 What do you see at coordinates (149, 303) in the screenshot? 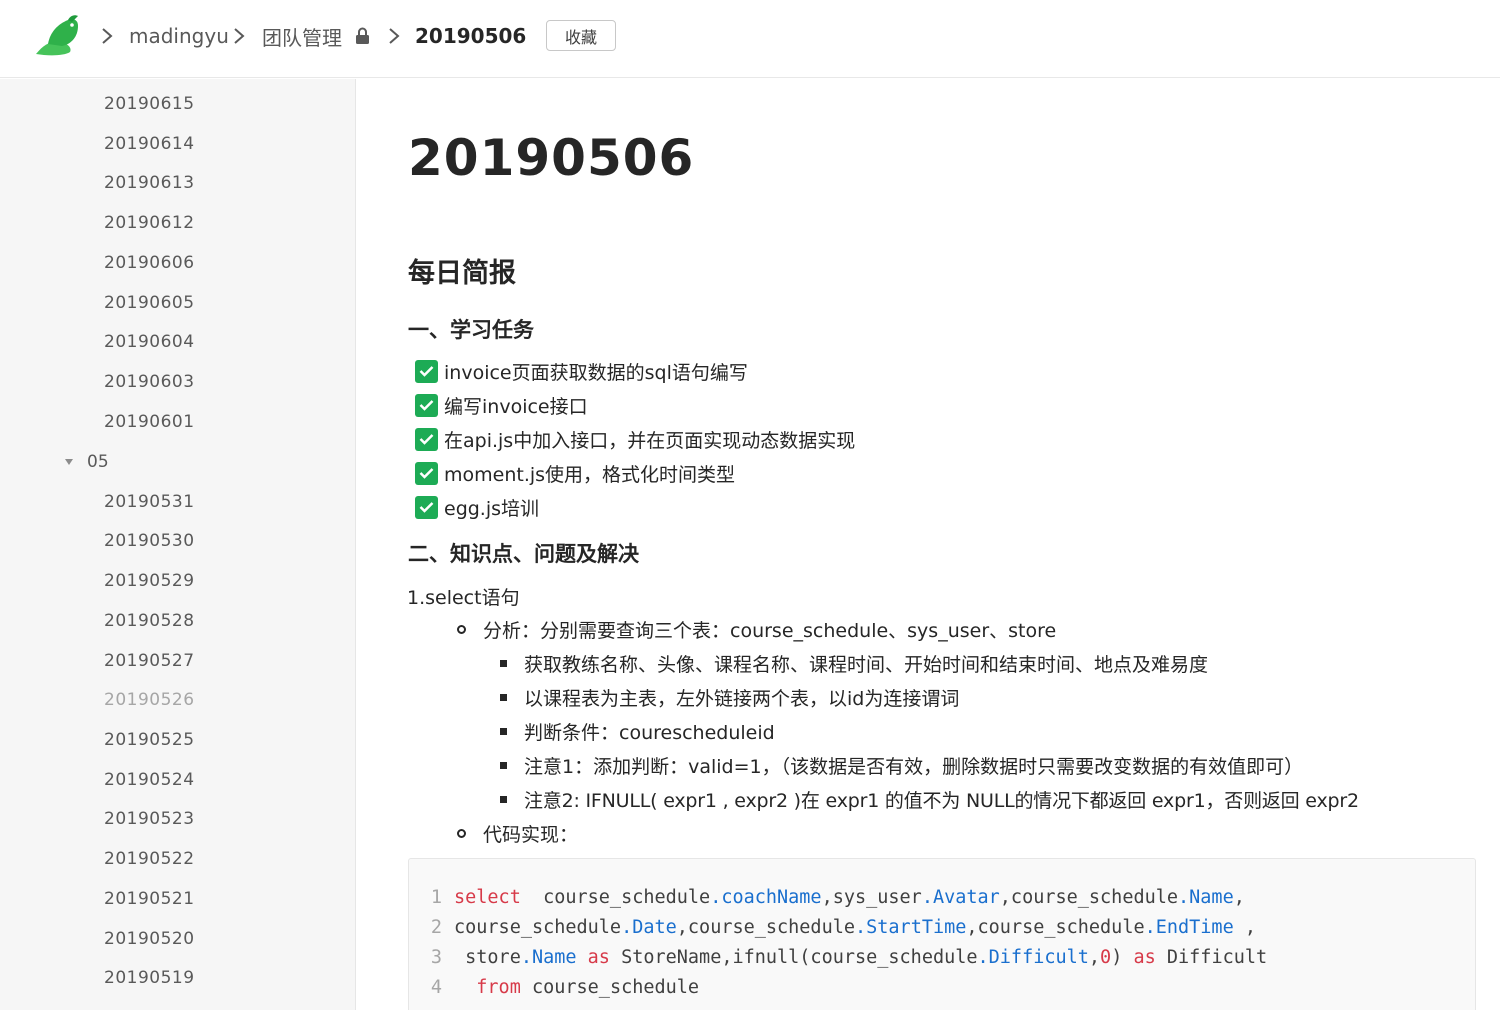
I see `sidebar-item: 20190605` at bounding box center [149, 303].